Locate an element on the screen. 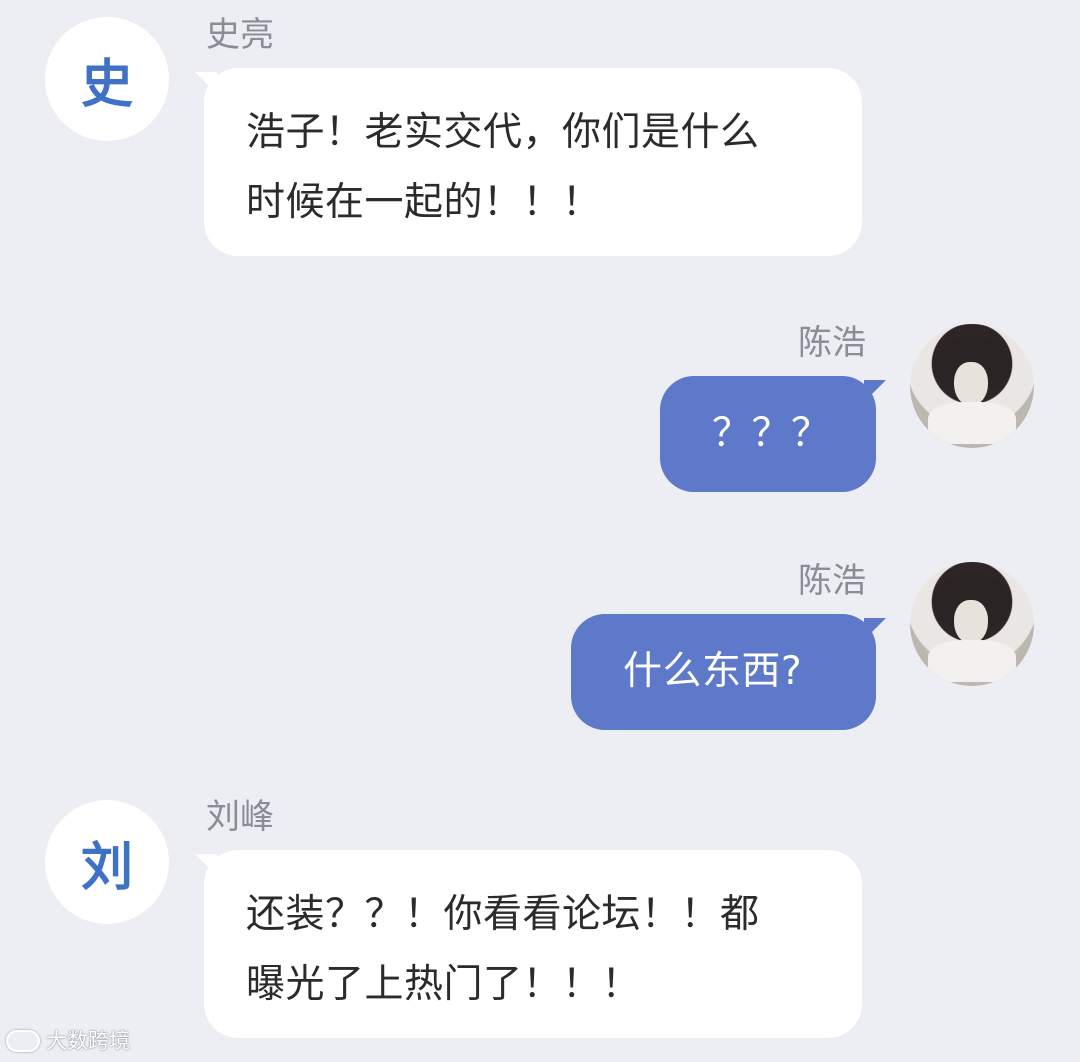  message-bubble: 什么东西? is located at coordinates (723, 672).